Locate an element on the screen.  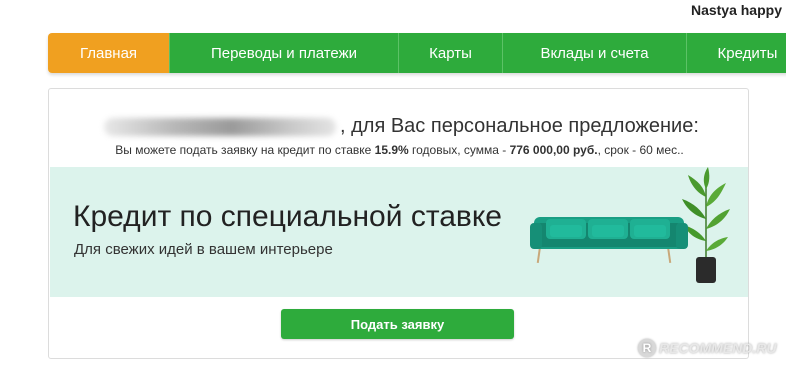
offer-line-suffix: , срок - 60 мес.. is located at coordinates (640, 150).